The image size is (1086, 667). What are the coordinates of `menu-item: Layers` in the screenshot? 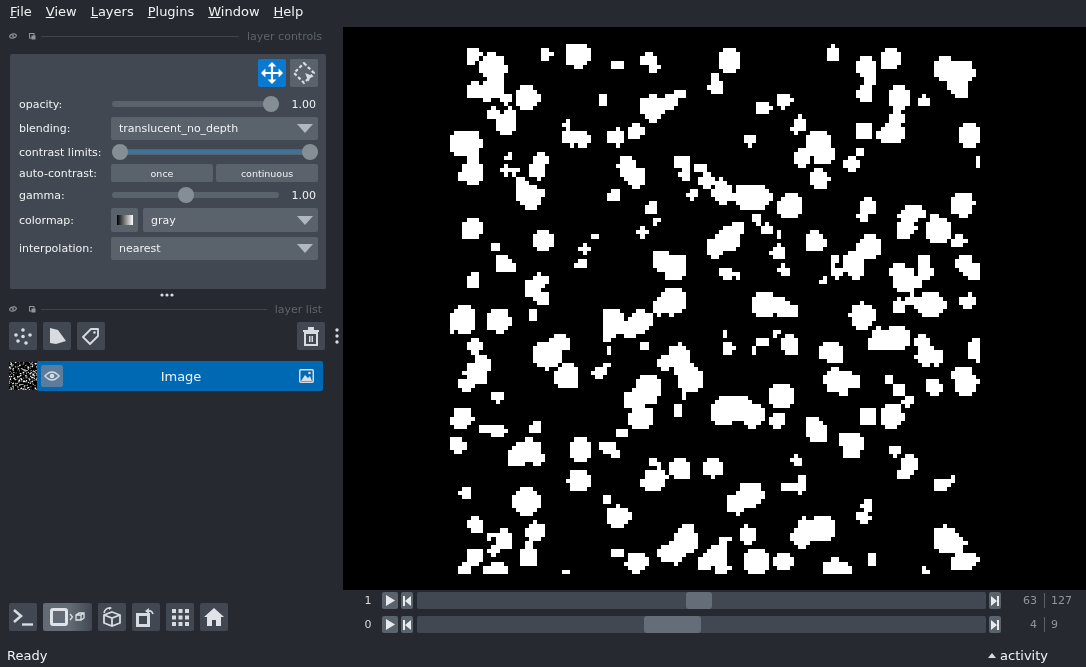 It's located at (112, 12).